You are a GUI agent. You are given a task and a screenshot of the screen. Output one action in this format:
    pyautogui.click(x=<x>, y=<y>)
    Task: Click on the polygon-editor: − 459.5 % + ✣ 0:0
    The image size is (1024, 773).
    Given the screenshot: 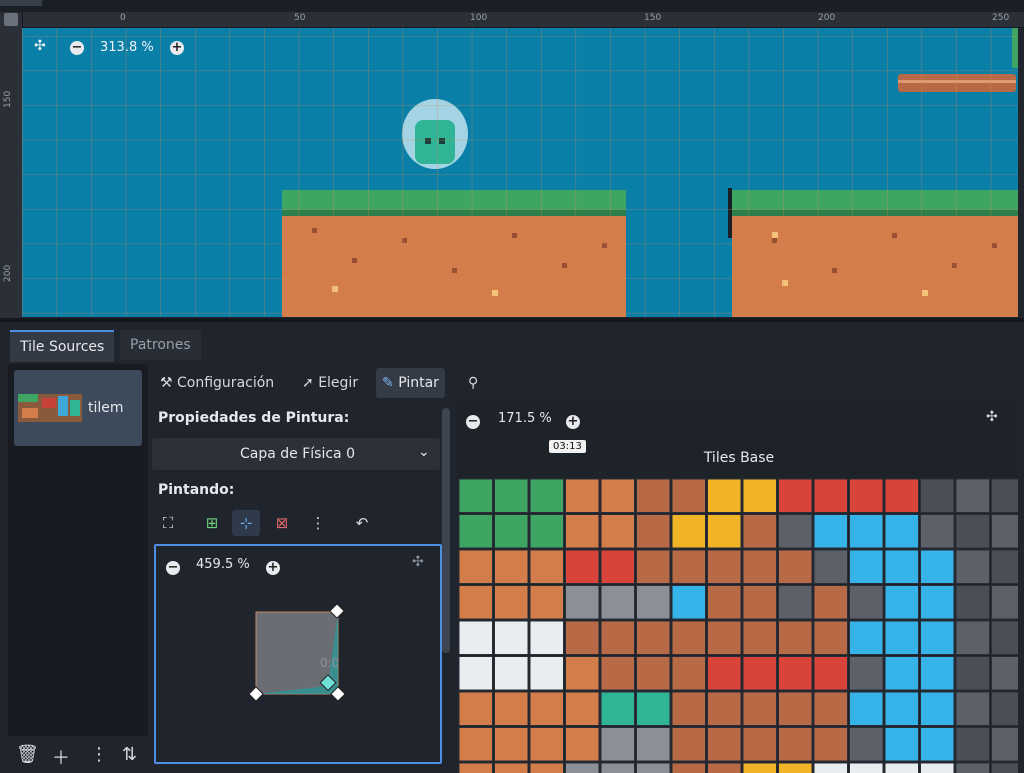 What is the action you would take?
    pyautogui.click(x=298, y=654)
    